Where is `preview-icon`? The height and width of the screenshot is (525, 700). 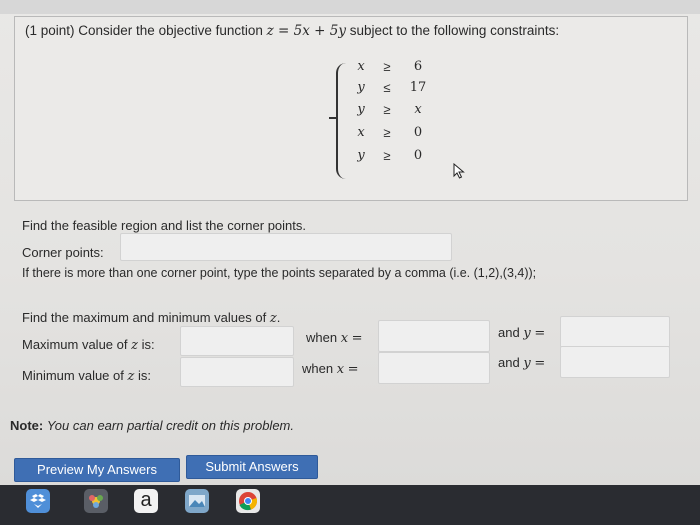
preview-icon is located at coordinates (197, 501).